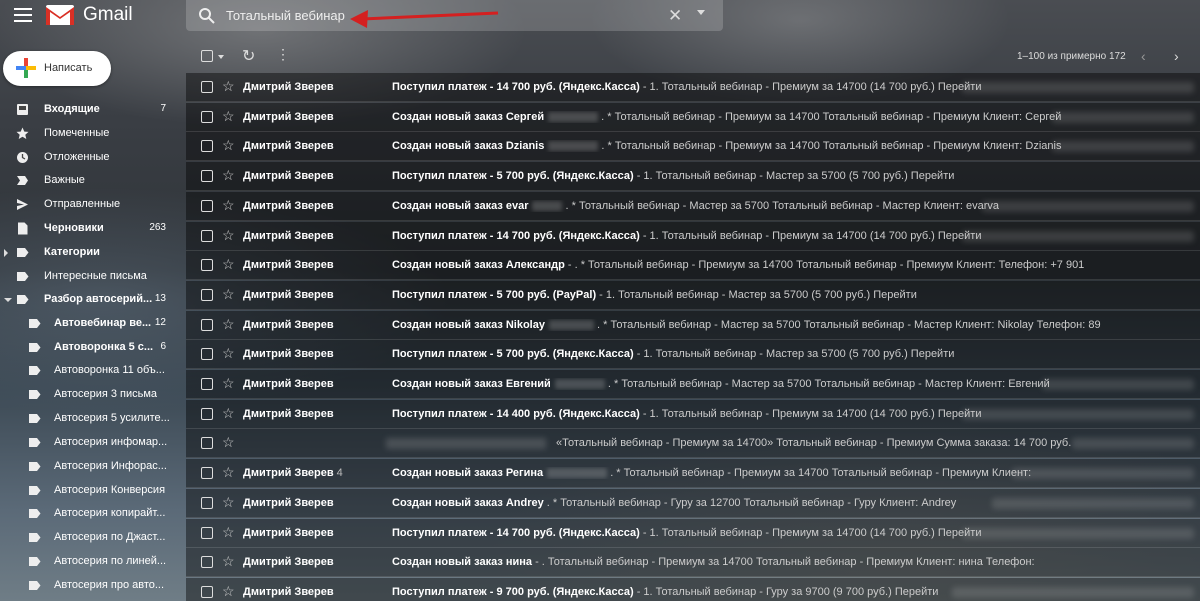 This screenshot has height=601, width=1200. I want to click on search-icon, so click(207, 16).